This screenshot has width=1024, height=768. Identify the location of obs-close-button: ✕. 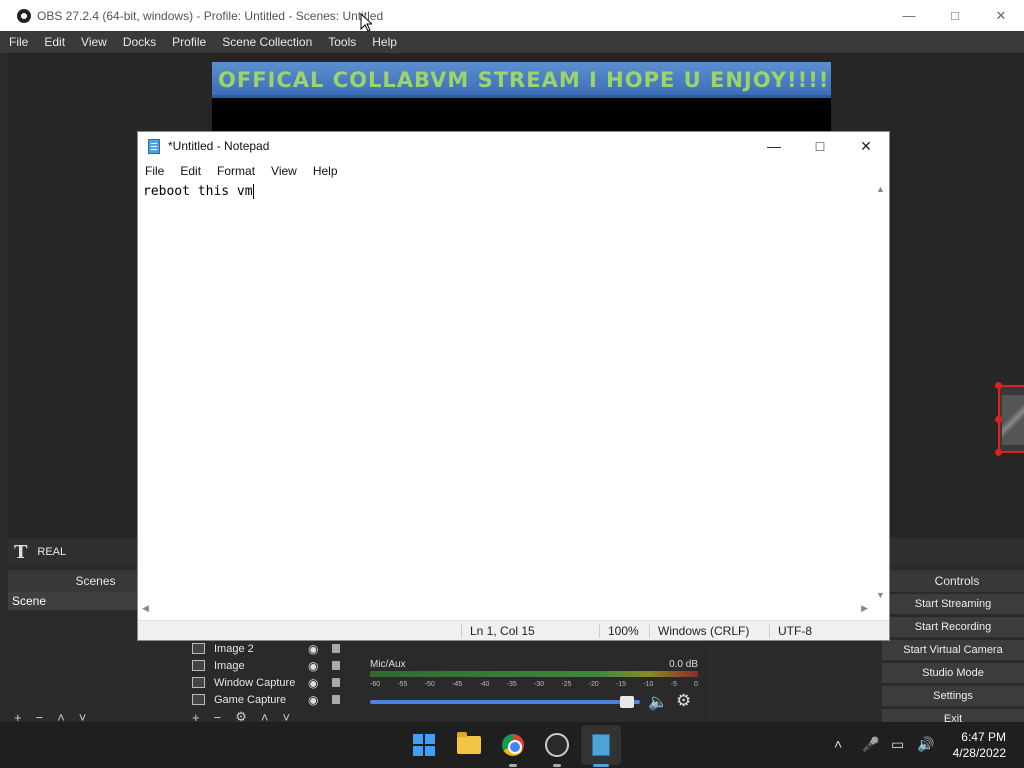
(1001, 15).